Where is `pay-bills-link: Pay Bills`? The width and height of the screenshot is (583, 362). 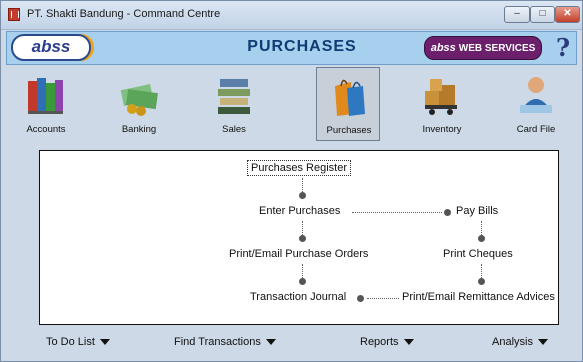
pay-bills-link: Pay Bills is located at coordinates (477, 211).